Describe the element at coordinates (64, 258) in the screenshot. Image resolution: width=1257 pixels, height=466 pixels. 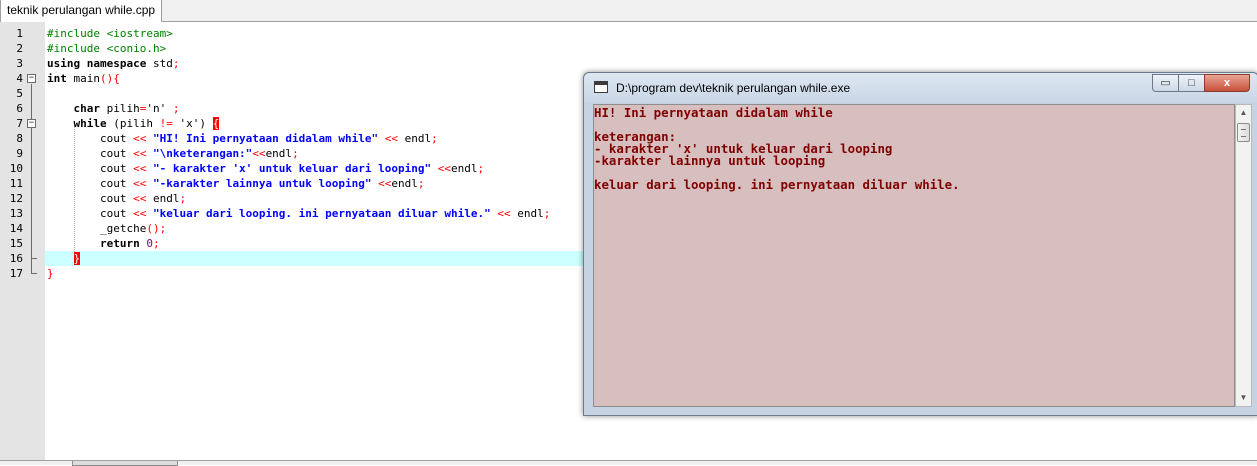
I see `code-line-16: }` at that location.